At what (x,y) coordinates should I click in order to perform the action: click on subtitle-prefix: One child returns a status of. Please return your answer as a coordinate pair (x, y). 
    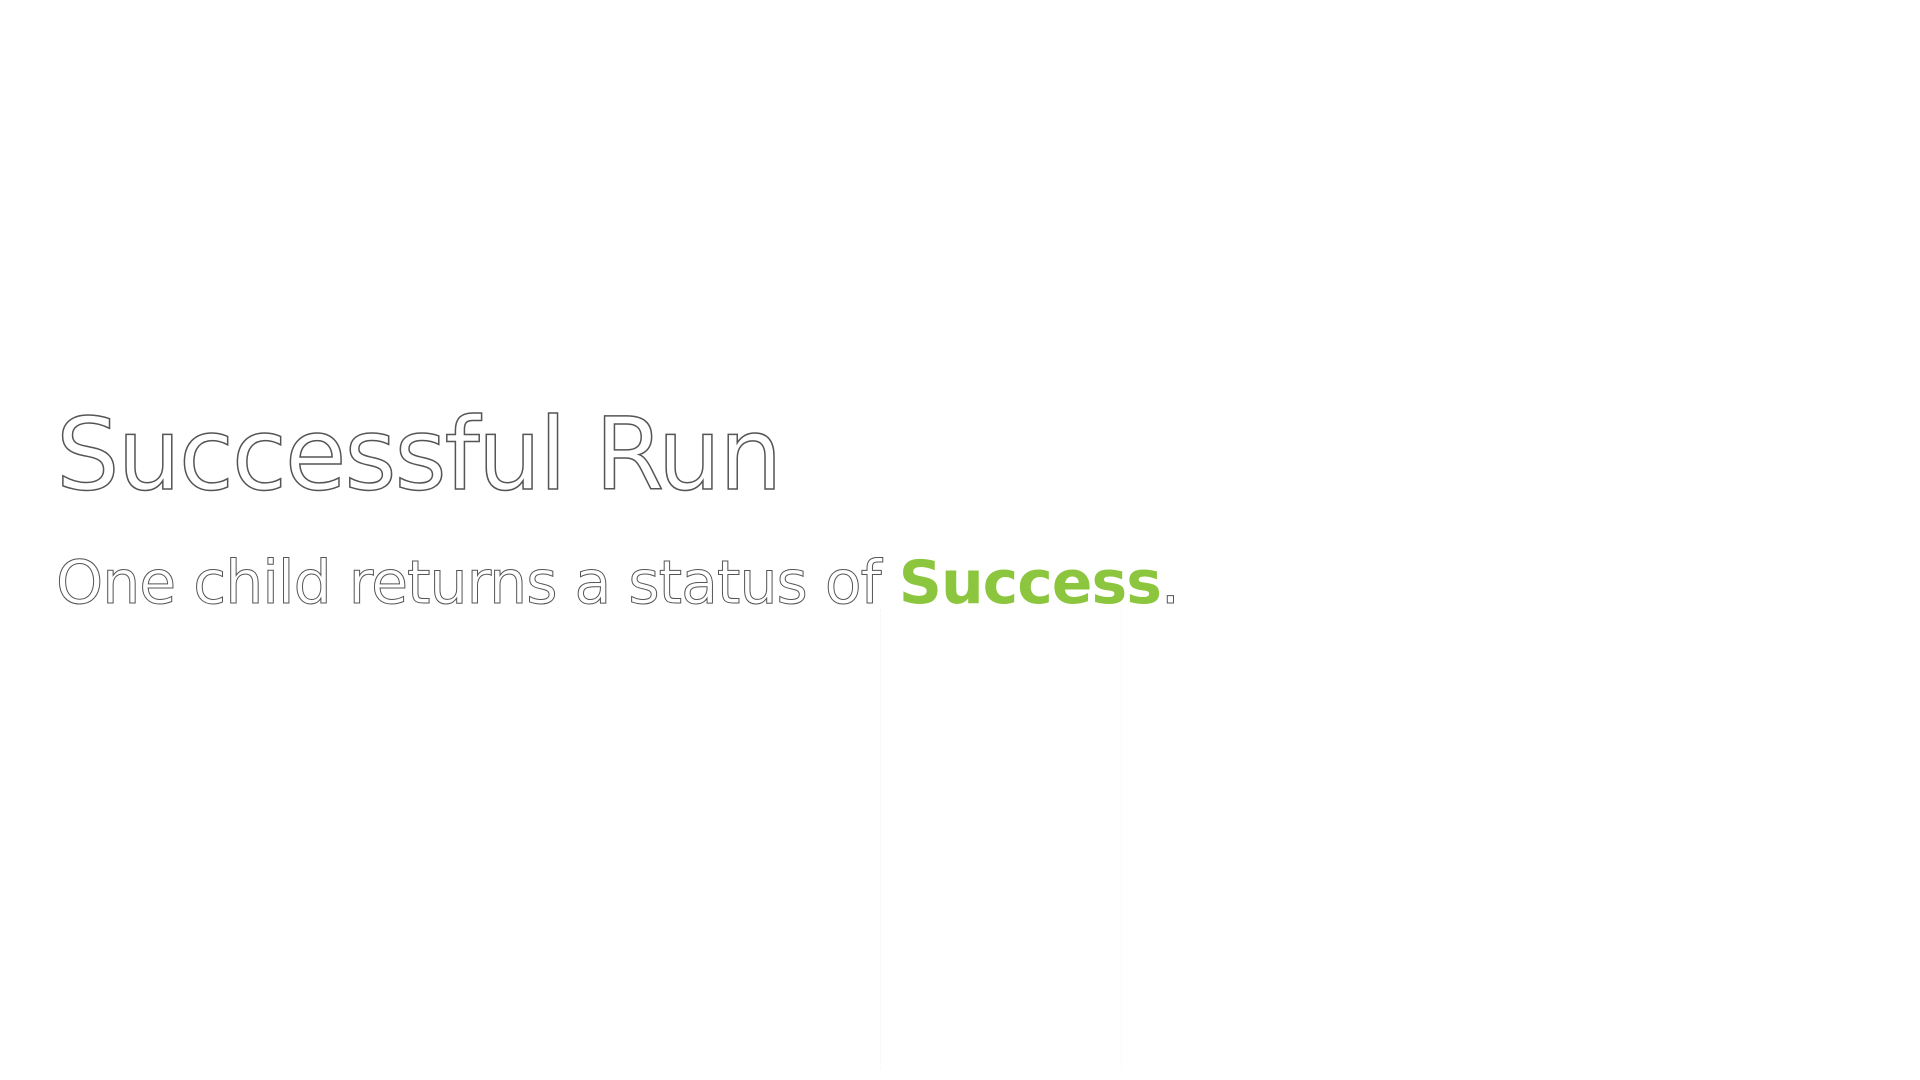
    Looking at the image, I should click on (477, 583).